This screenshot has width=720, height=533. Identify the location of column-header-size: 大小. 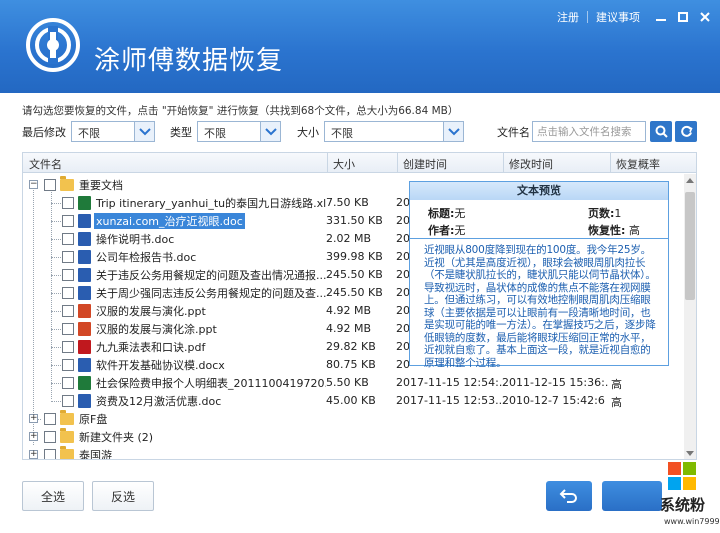
(344, 164).